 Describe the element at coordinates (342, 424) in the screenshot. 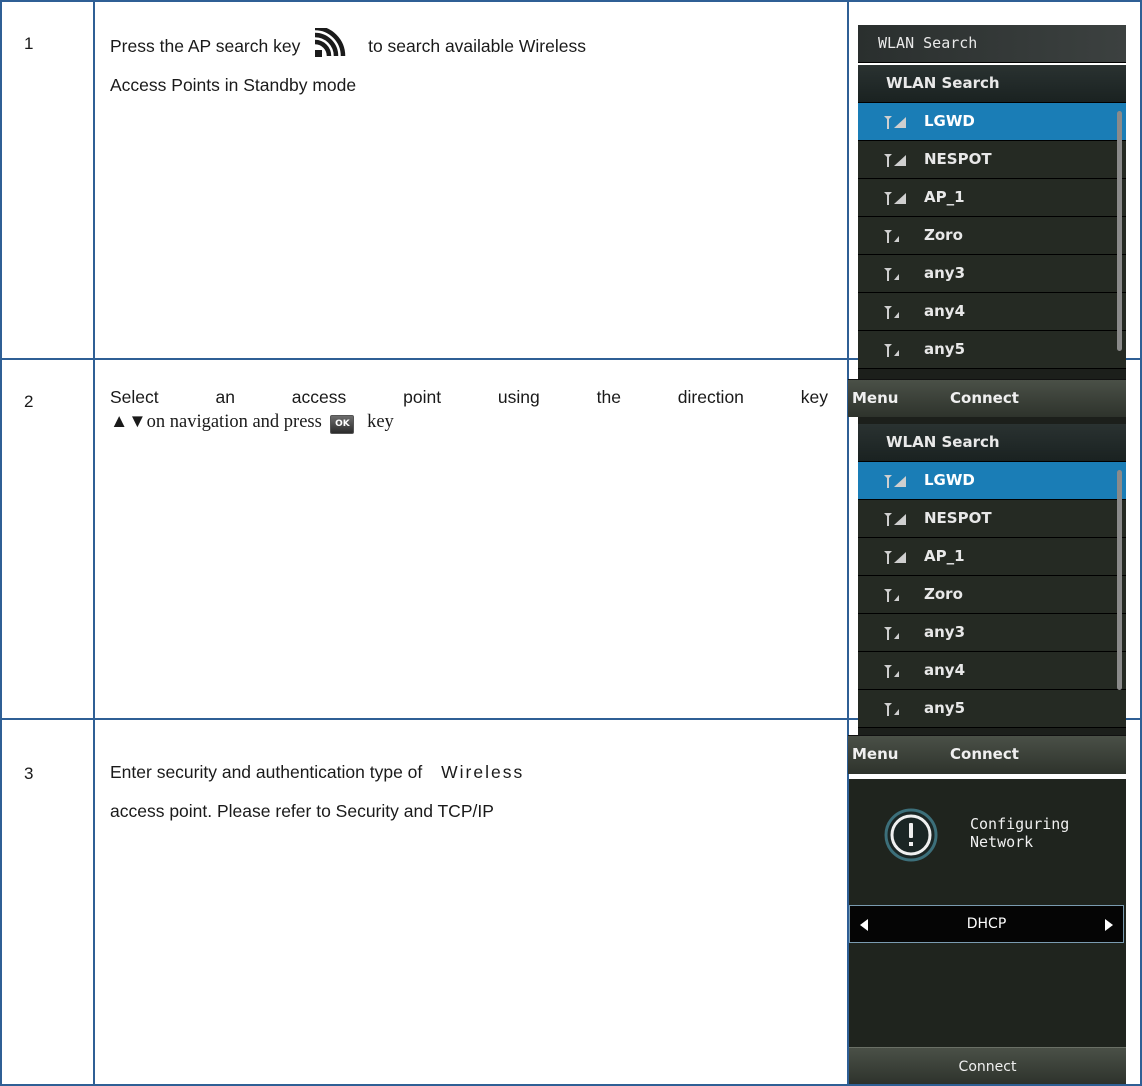

I see `ok-key-icon: OK` at that location.